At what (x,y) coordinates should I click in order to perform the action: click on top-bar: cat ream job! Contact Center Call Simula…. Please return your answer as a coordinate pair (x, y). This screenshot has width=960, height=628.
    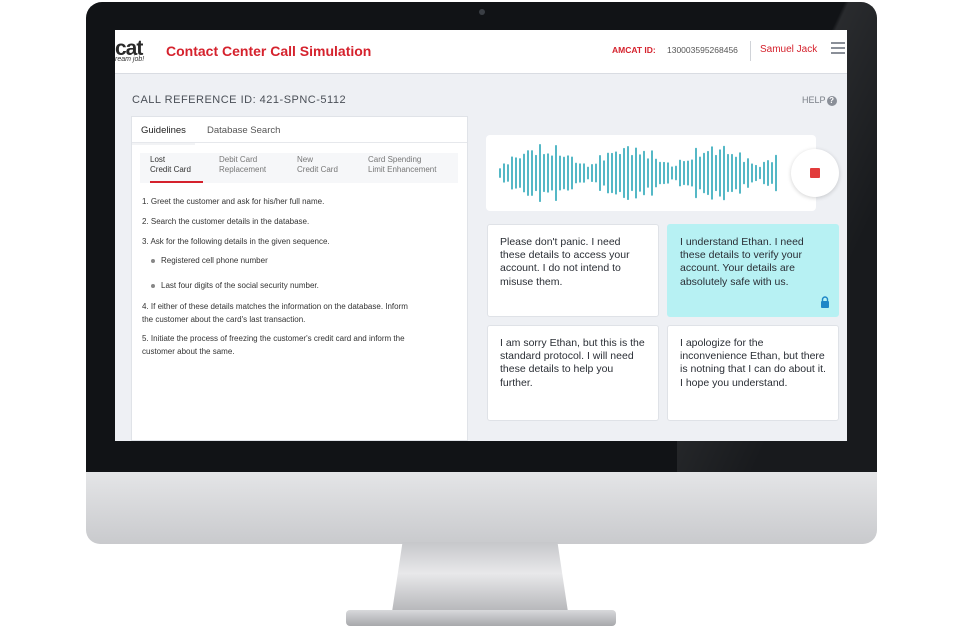
    Looking at the image, I should click on (481, 52).